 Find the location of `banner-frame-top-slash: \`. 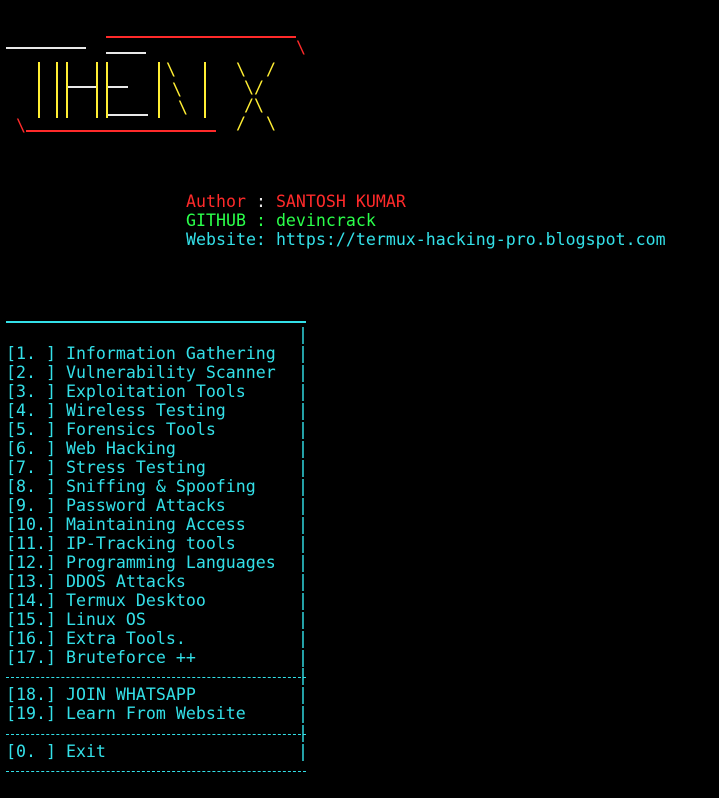

banner-frame-top-slash: \ is located at coordinates (301, 47).